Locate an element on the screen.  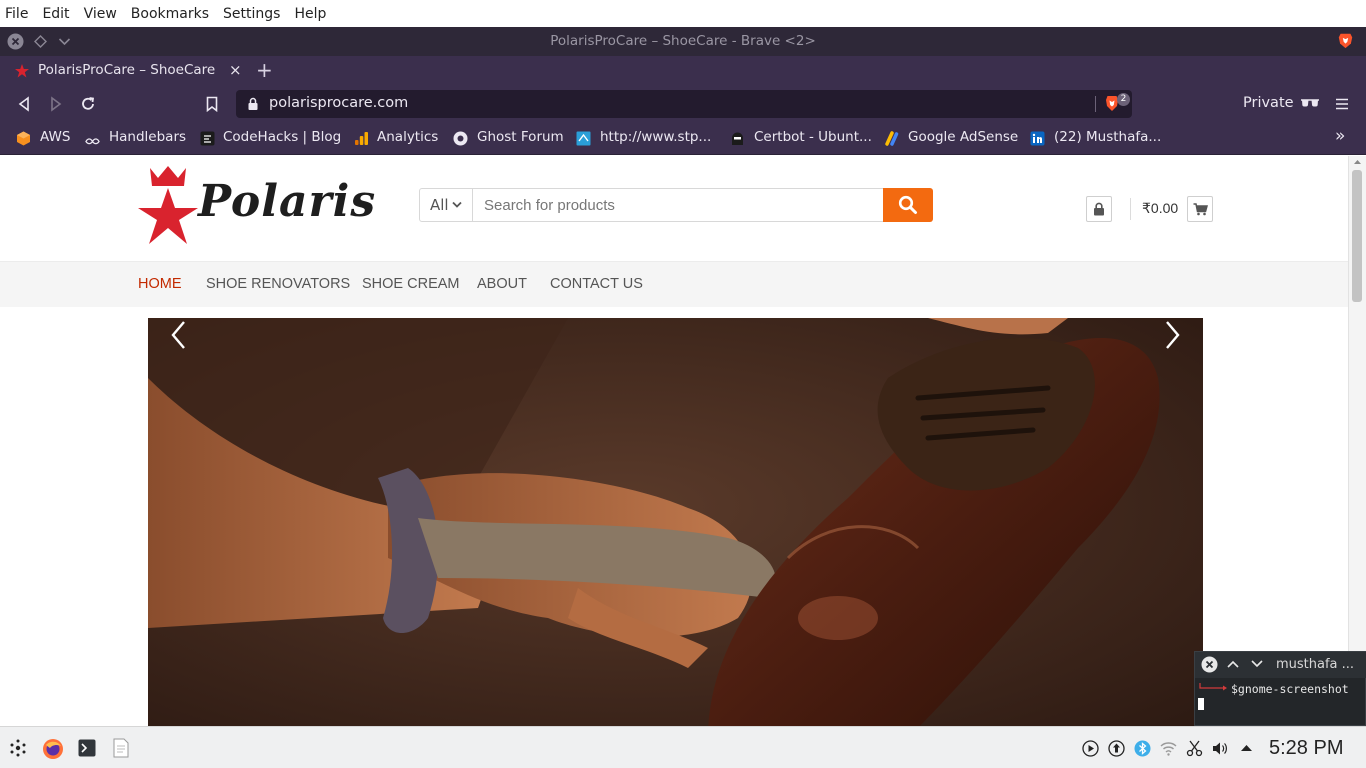
ghost-icon is located at coordinates (460, 138).